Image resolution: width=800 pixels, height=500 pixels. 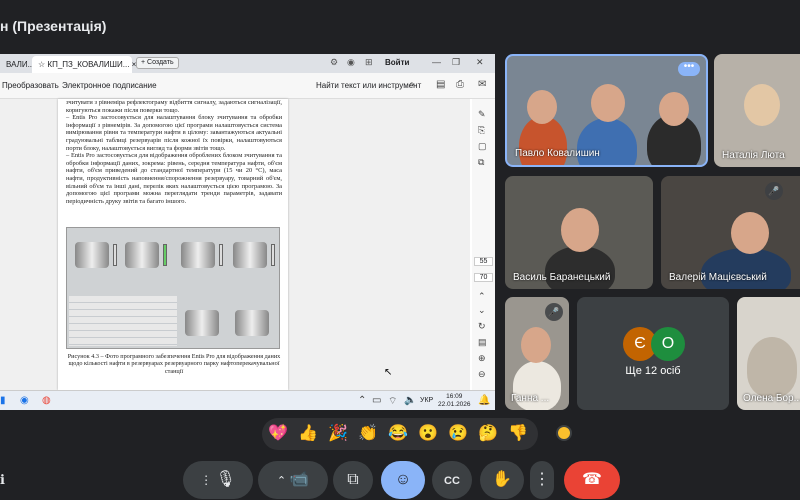 What do you see at coordinates (730, 232) in the screenshot?
I see `participant-tile: 🎤 Валерій Мацієвський` at bounding box center [730, 232].